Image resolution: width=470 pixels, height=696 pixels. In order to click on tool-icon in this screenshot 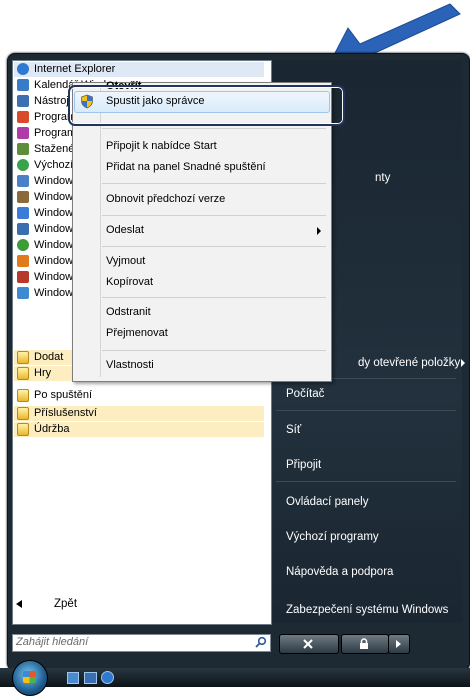, I will do `click(23, 101)`.